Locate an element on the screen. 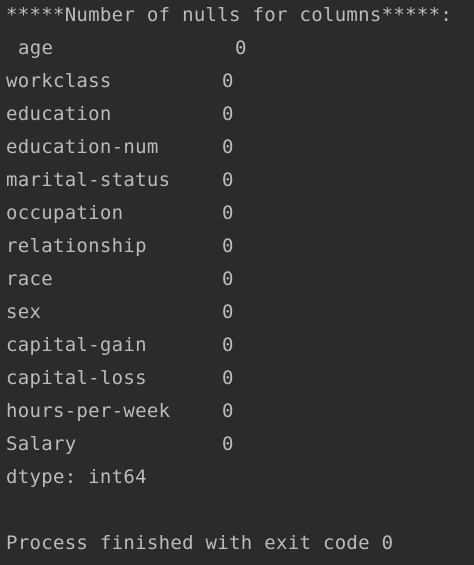 This screenshot has width=474, height=565. null-count-row-sex: sex 0 is located at coordinates (236, 312).